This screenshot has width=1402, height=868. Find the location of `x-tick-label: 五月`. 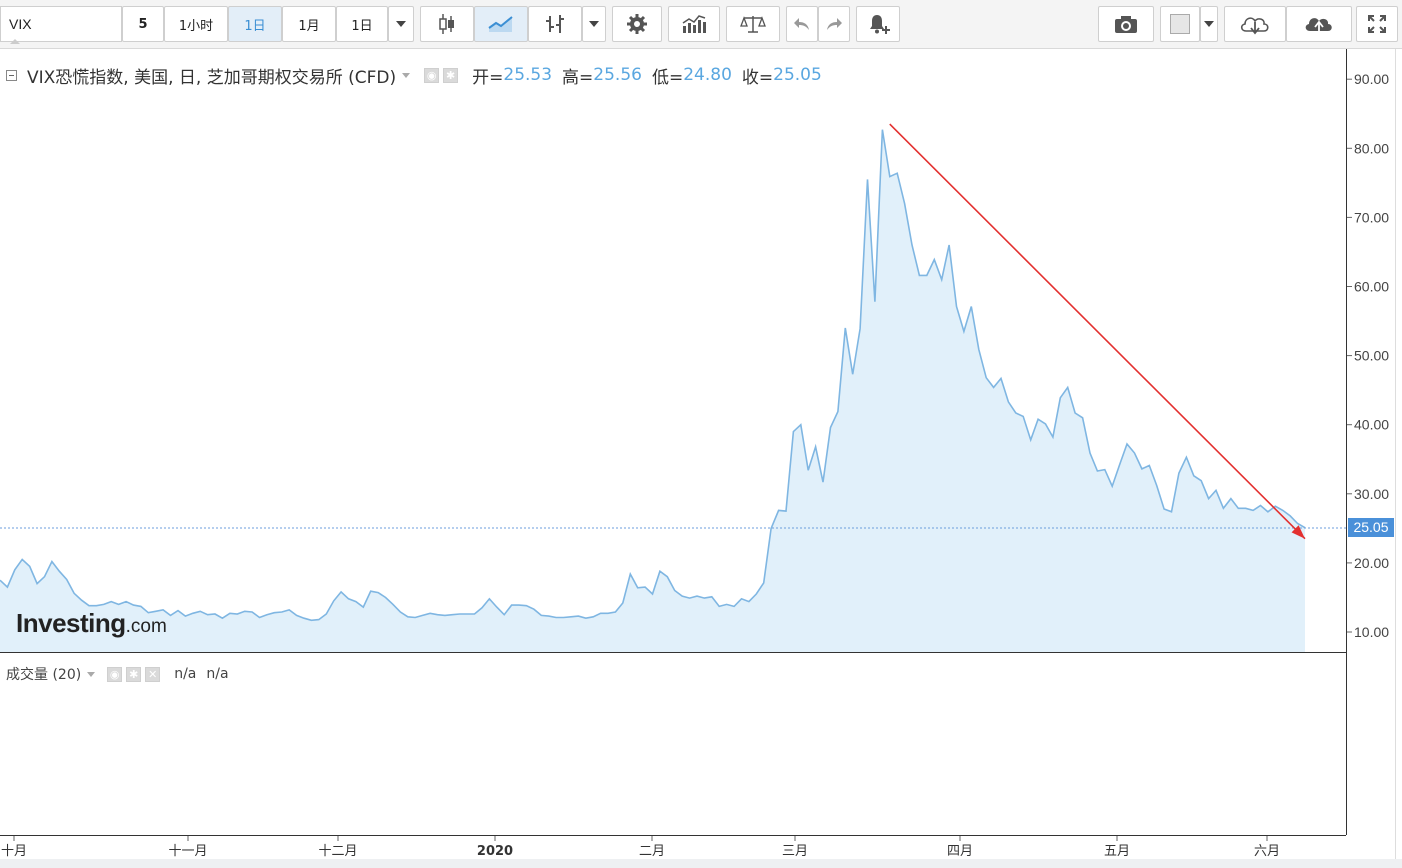

x-tick-label: 五月 is located at coordinates (1117, 851).